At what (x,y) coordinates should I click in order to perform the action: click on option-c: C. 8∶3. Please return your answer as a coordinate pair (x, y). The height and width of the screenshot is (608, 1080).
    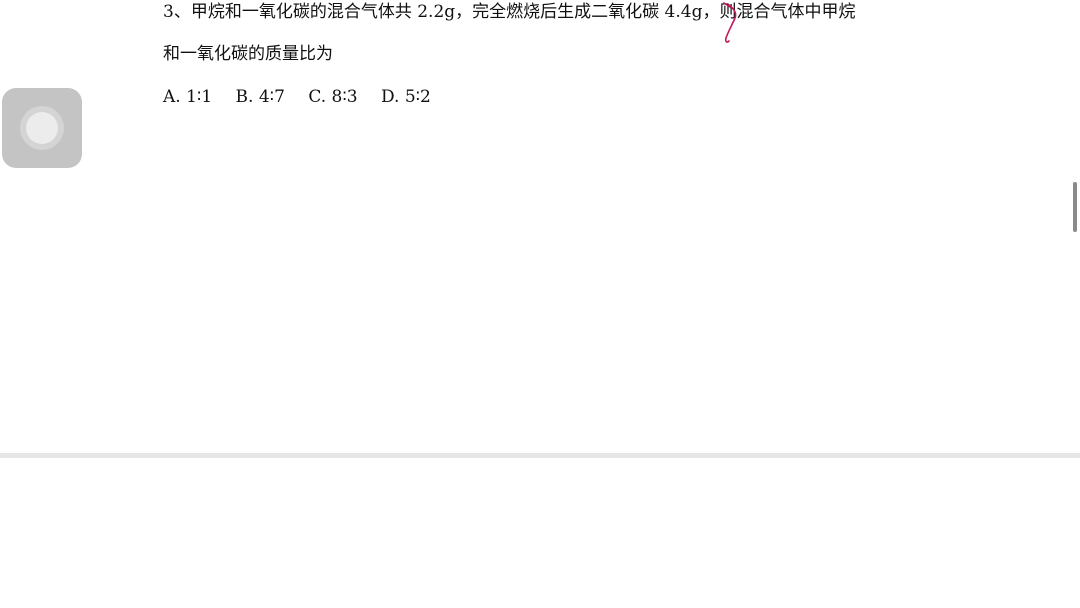
    Looking at the image, I should click on (332, 97).